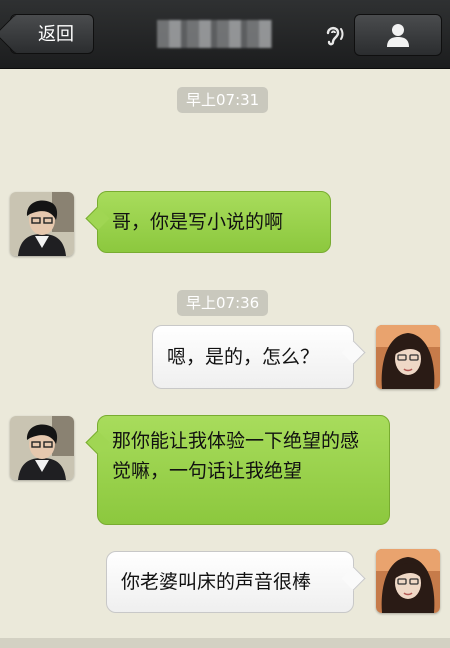 This screenshot has width=450, height=648. What do you see at coordinates (56, 34) in the screenshot?
I see `back-button-label: 返回` at bounding box center [56, 34].